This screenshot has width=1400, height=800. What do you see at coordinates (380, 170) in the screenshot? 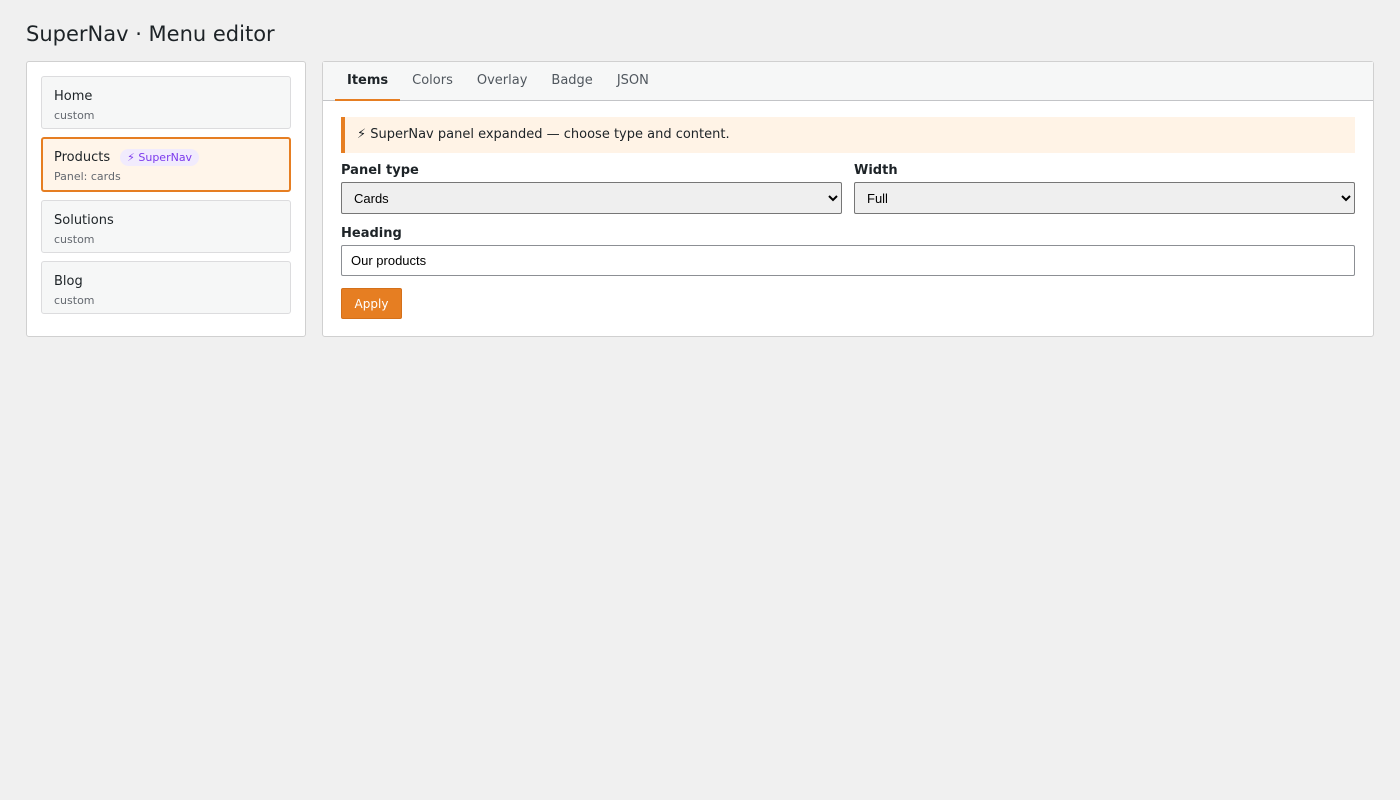
I see `panel-type-label: Panel type` at bounding box center [380, 170].